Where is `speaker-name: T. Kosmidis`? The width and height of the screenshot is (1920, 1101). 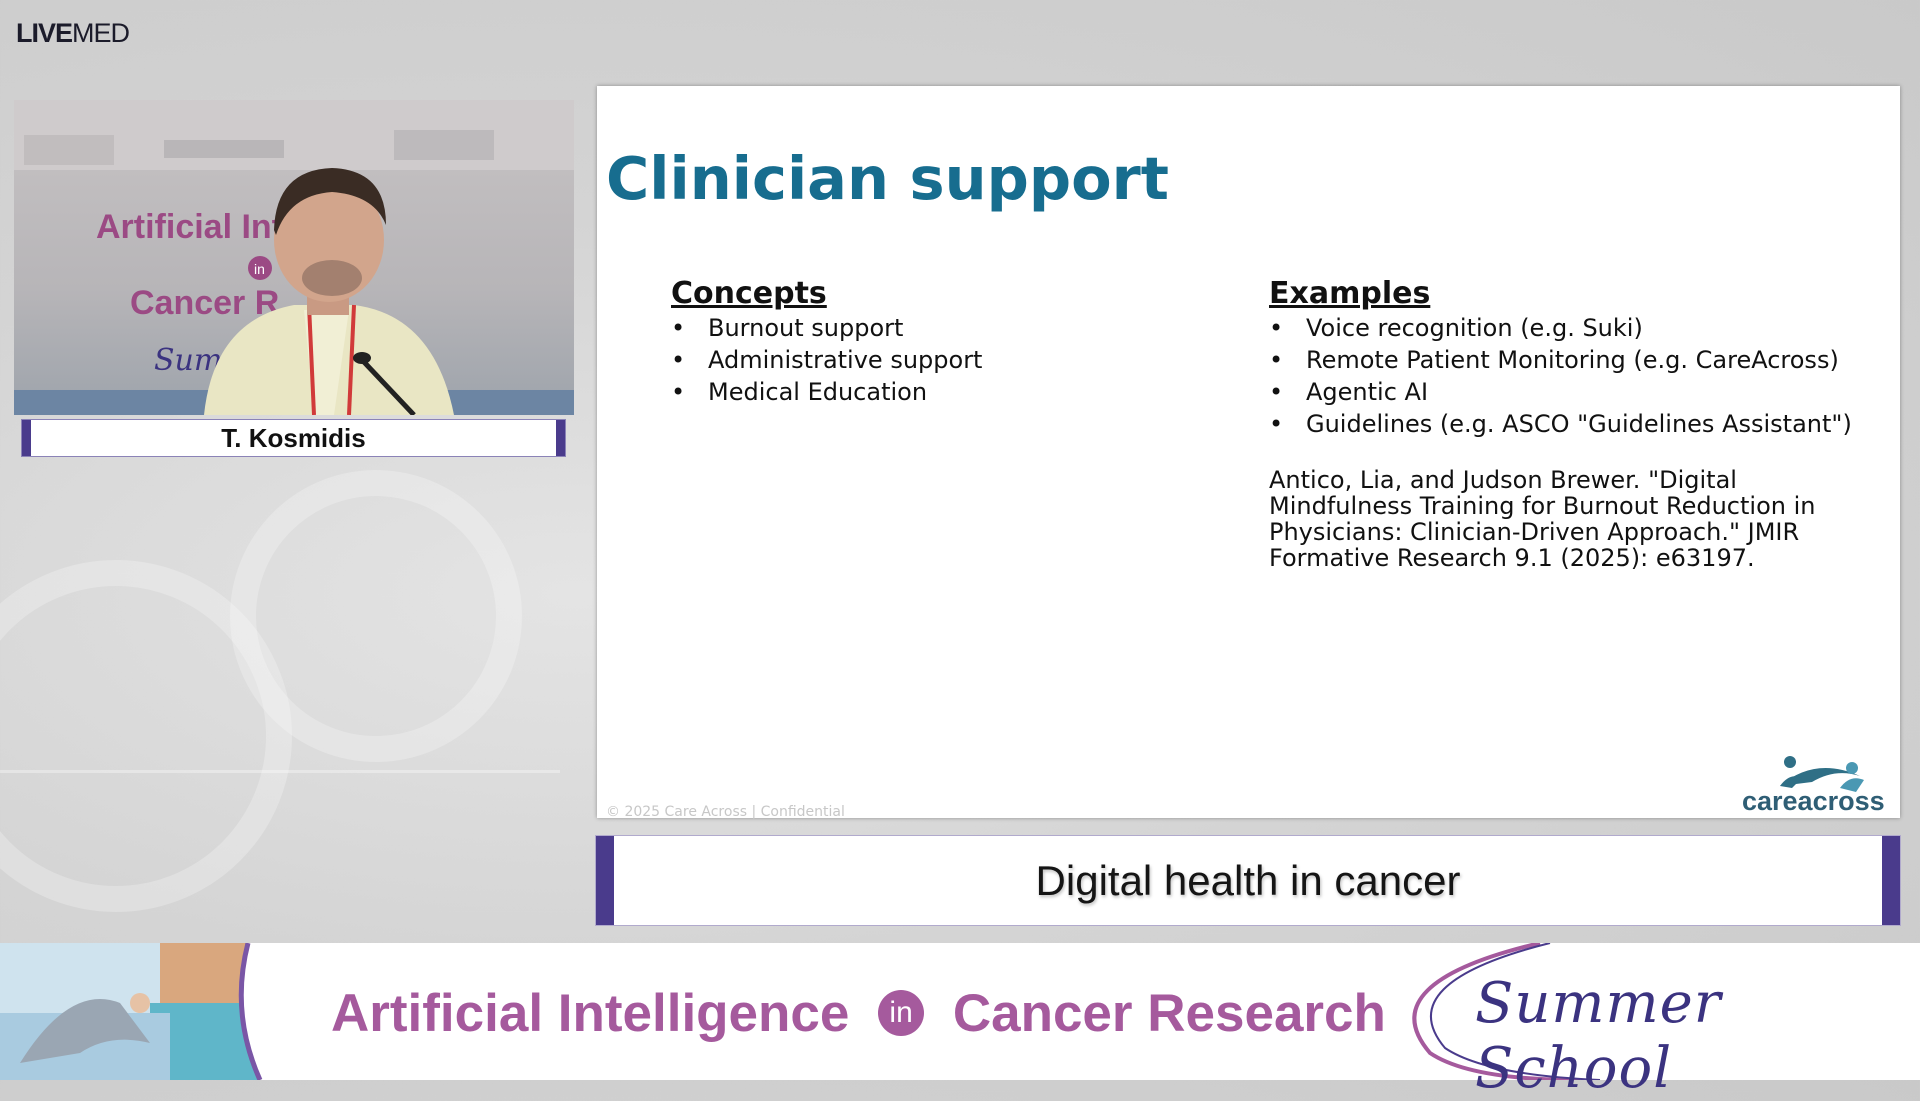 speaker-name: T. Kosmidis is located at coordinates (293, 438).